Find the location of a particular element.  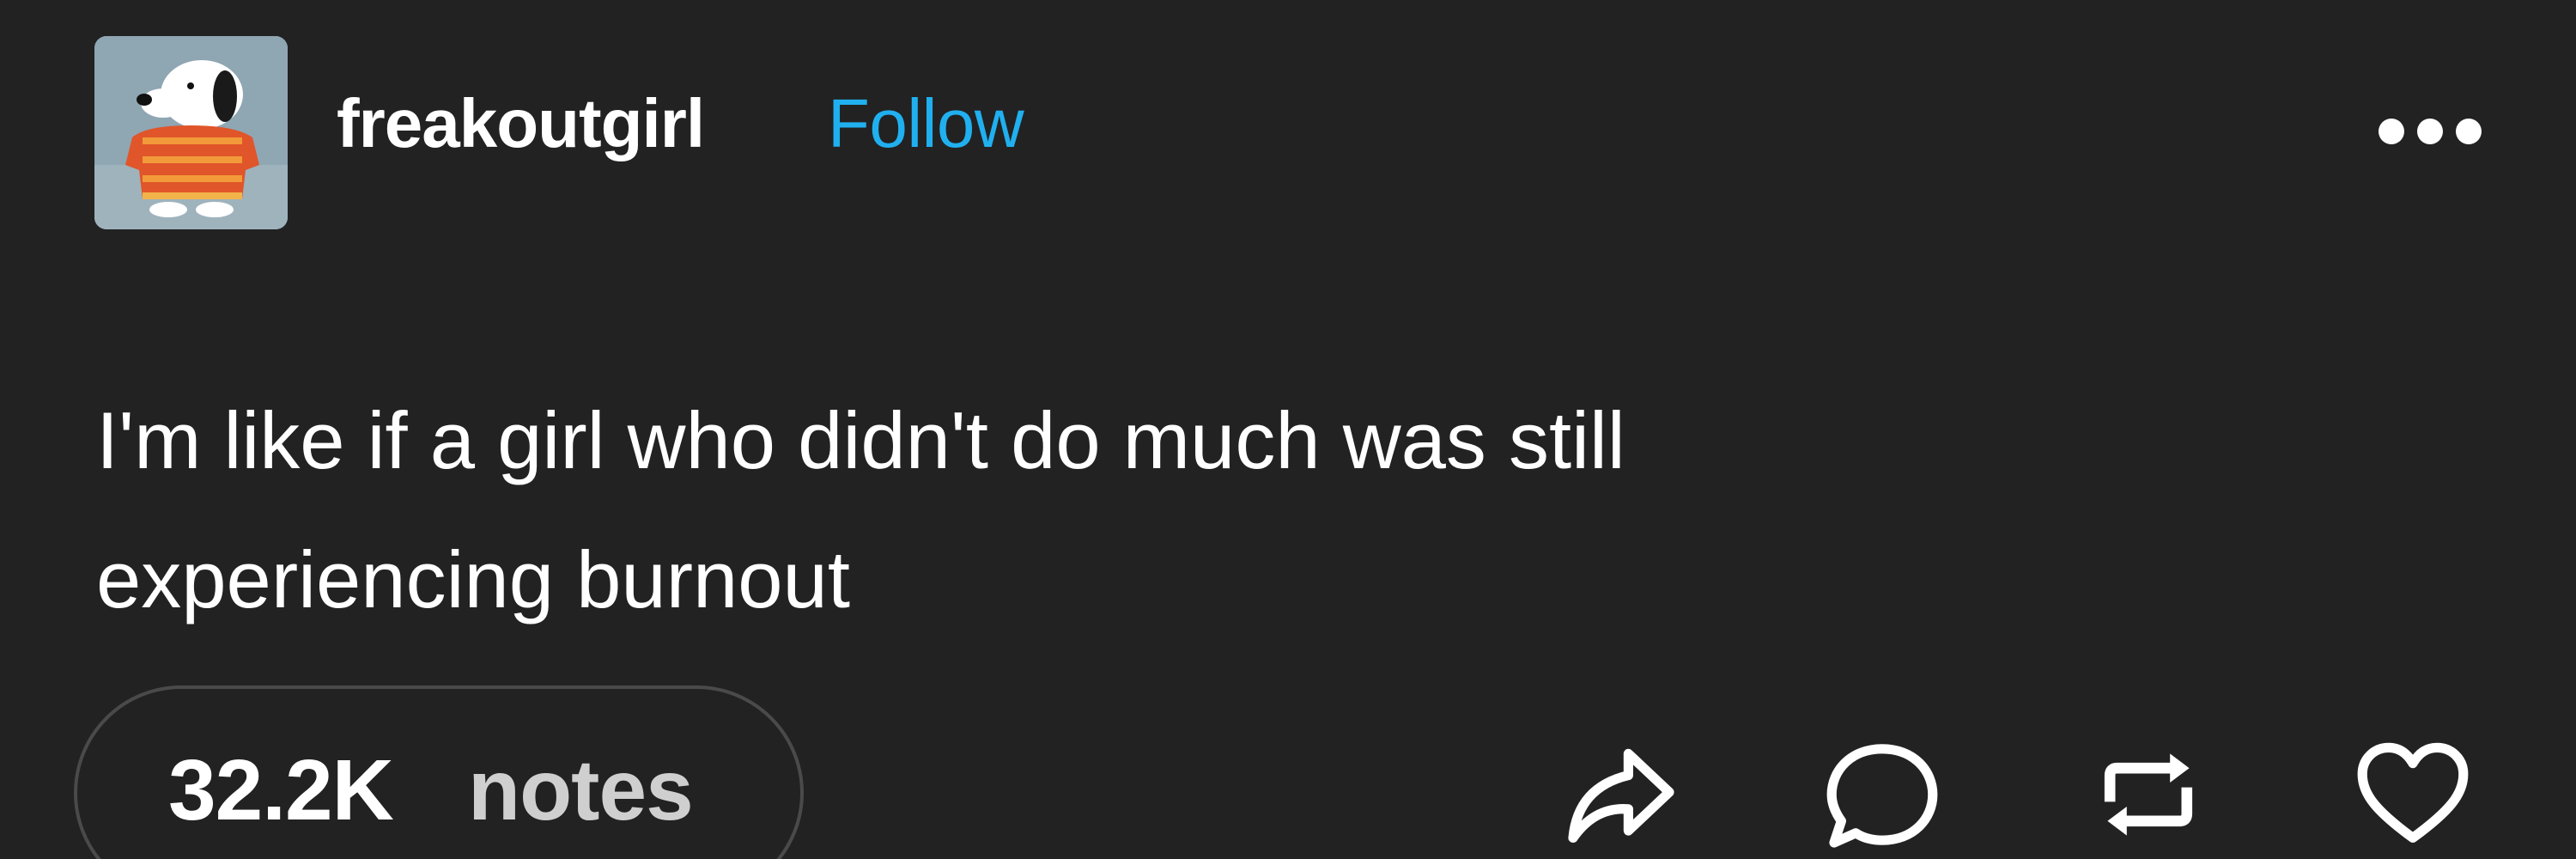

notes-count: 32.2K is located at coordinates (281, 790).